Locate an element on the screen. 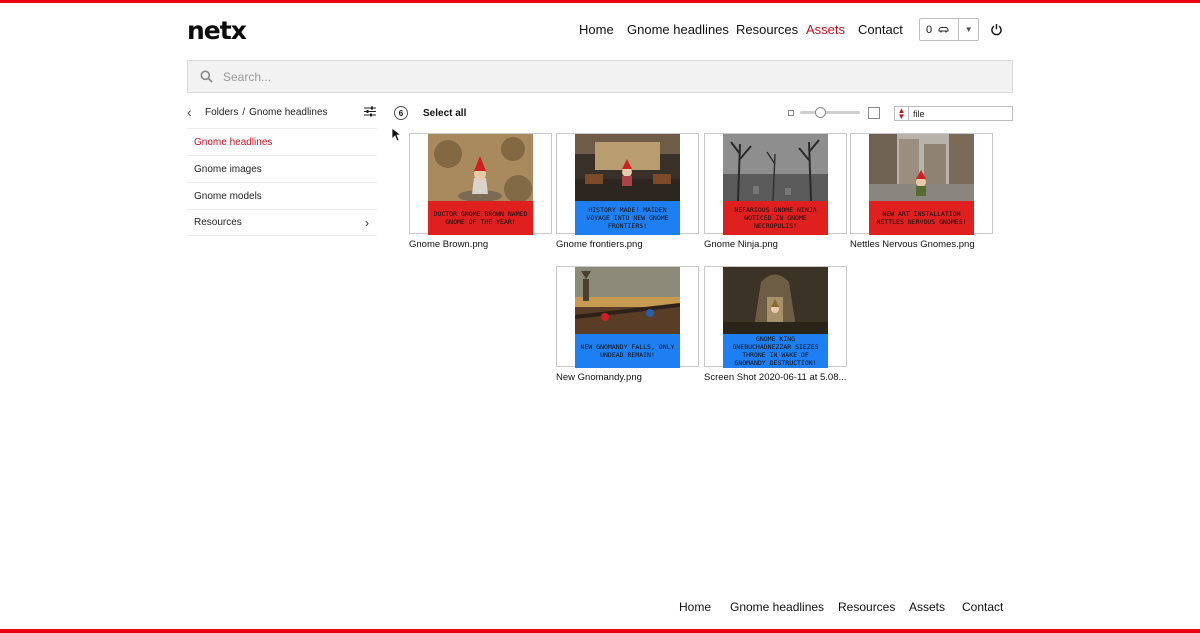 The width and height of the screenshot is (1200, 633). chevron-right-icon: › is located at coordinates (367, 223).